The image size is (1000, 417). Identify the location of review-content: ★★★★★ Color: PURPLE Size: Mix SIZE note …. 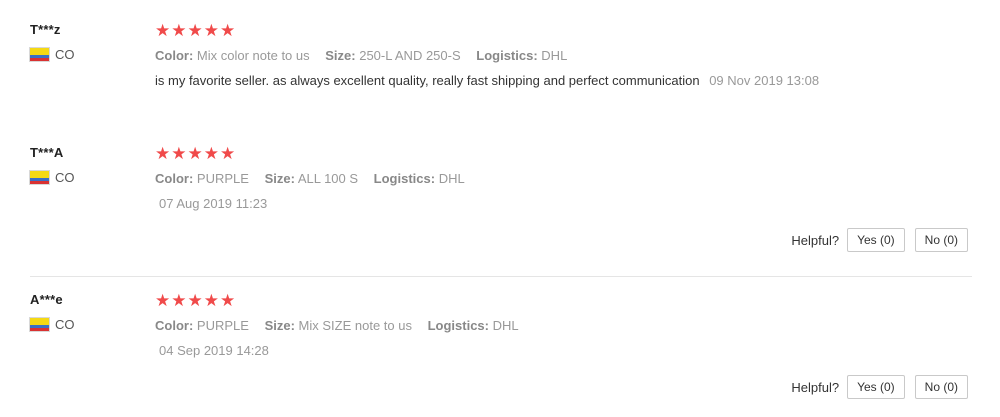
(565, 325).